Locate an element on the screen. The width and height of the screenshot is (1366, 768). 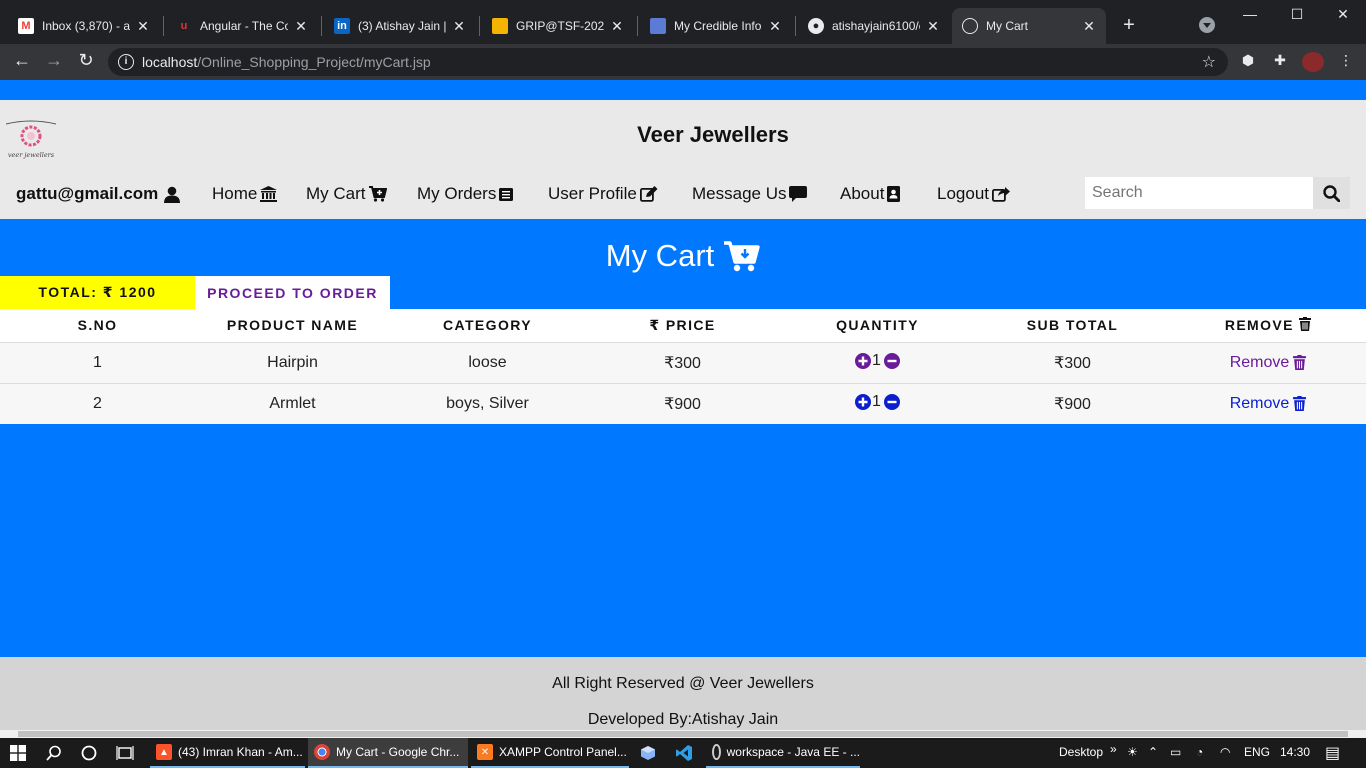
search-input is located at coordinates (1199, 193).